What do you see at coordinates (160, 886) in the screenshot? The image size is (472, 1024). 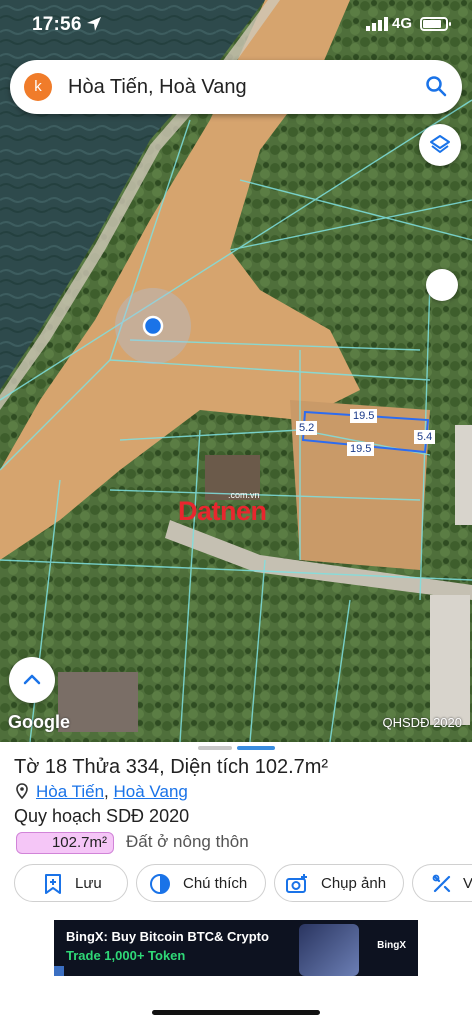 I see `legend-icon` at bounding box center [160, 886].